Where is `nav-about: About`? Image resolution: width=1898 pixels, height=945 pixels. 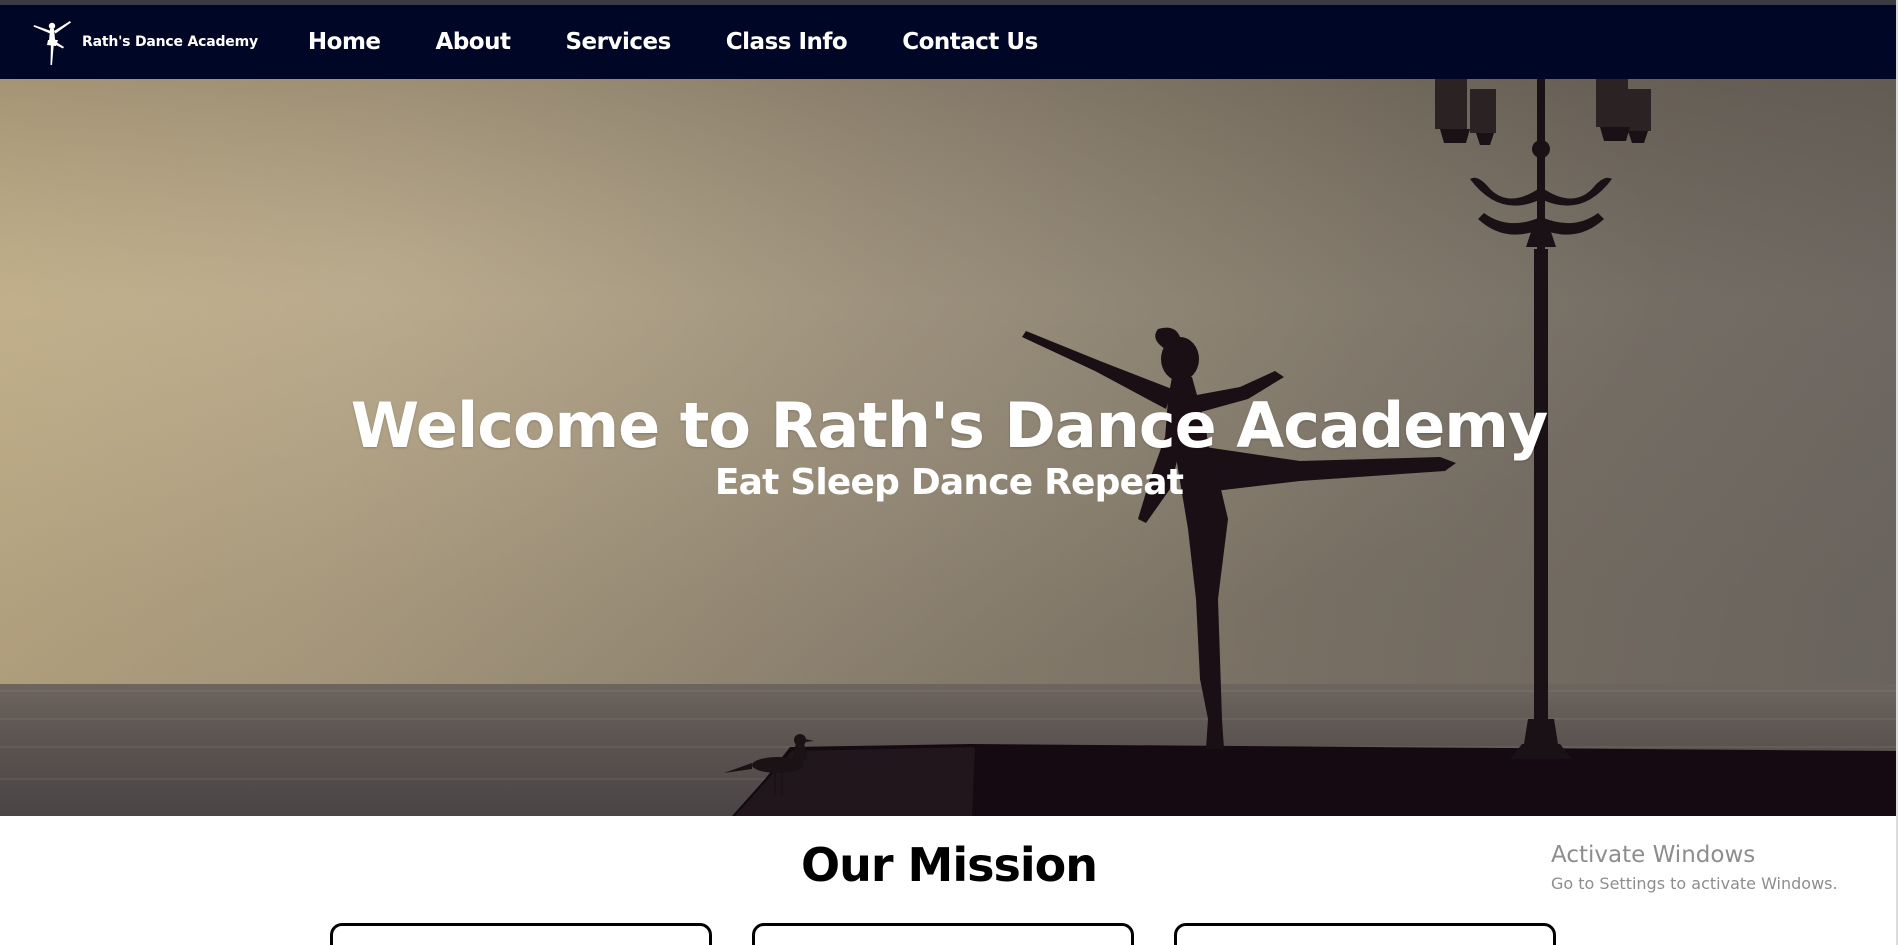
nav-about: About is located at coordinates (473, 42).